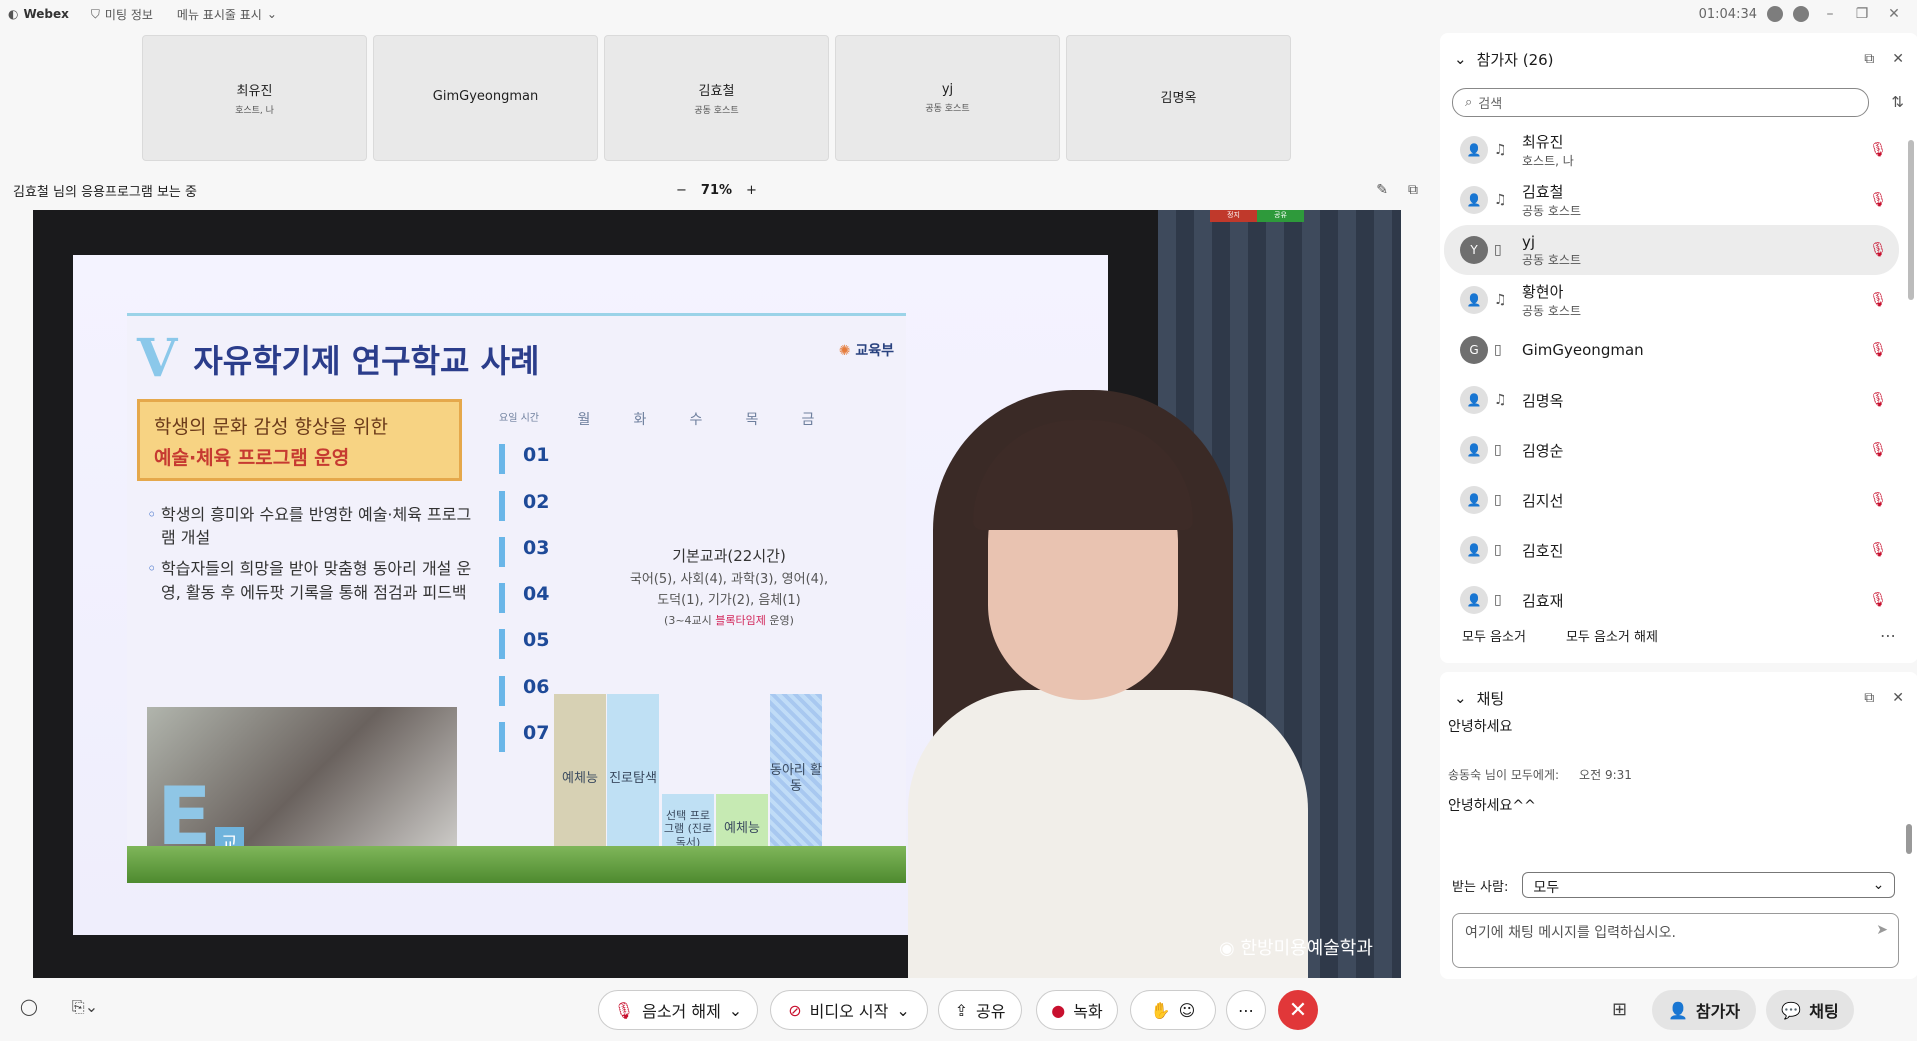 This screenshot has height=1041, width=1917. Describe the element at coordinates (1862, 14) in the screenshot. I see `restore-icon: ❐` at that location.